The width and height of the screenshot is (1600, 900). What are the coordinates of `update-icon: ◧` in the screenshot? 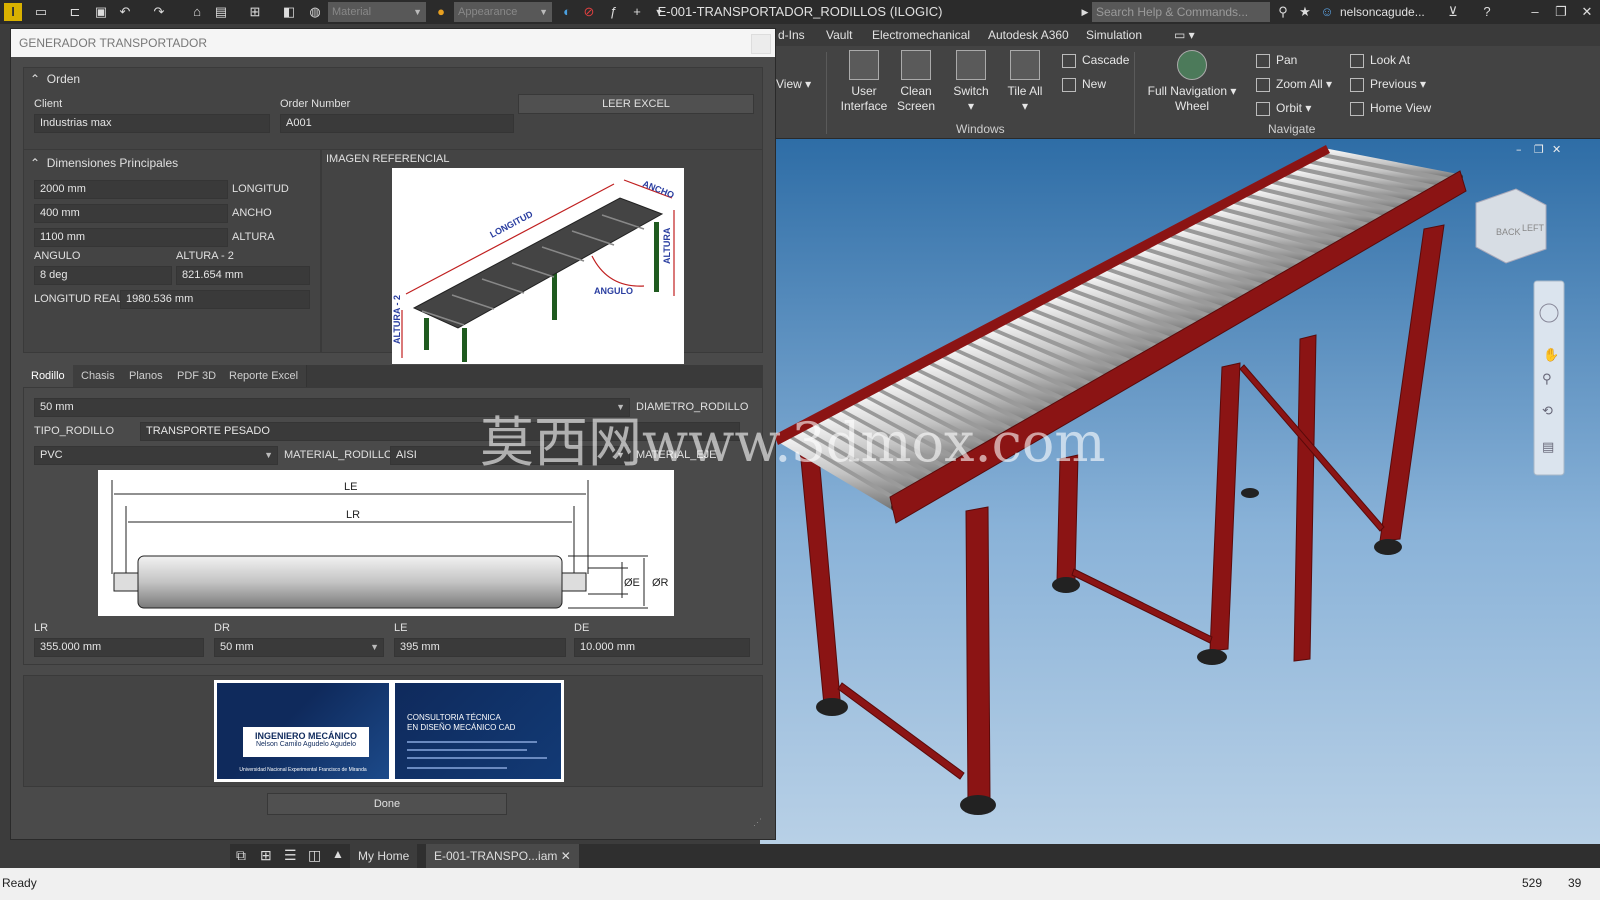 It's located at (289, 12).